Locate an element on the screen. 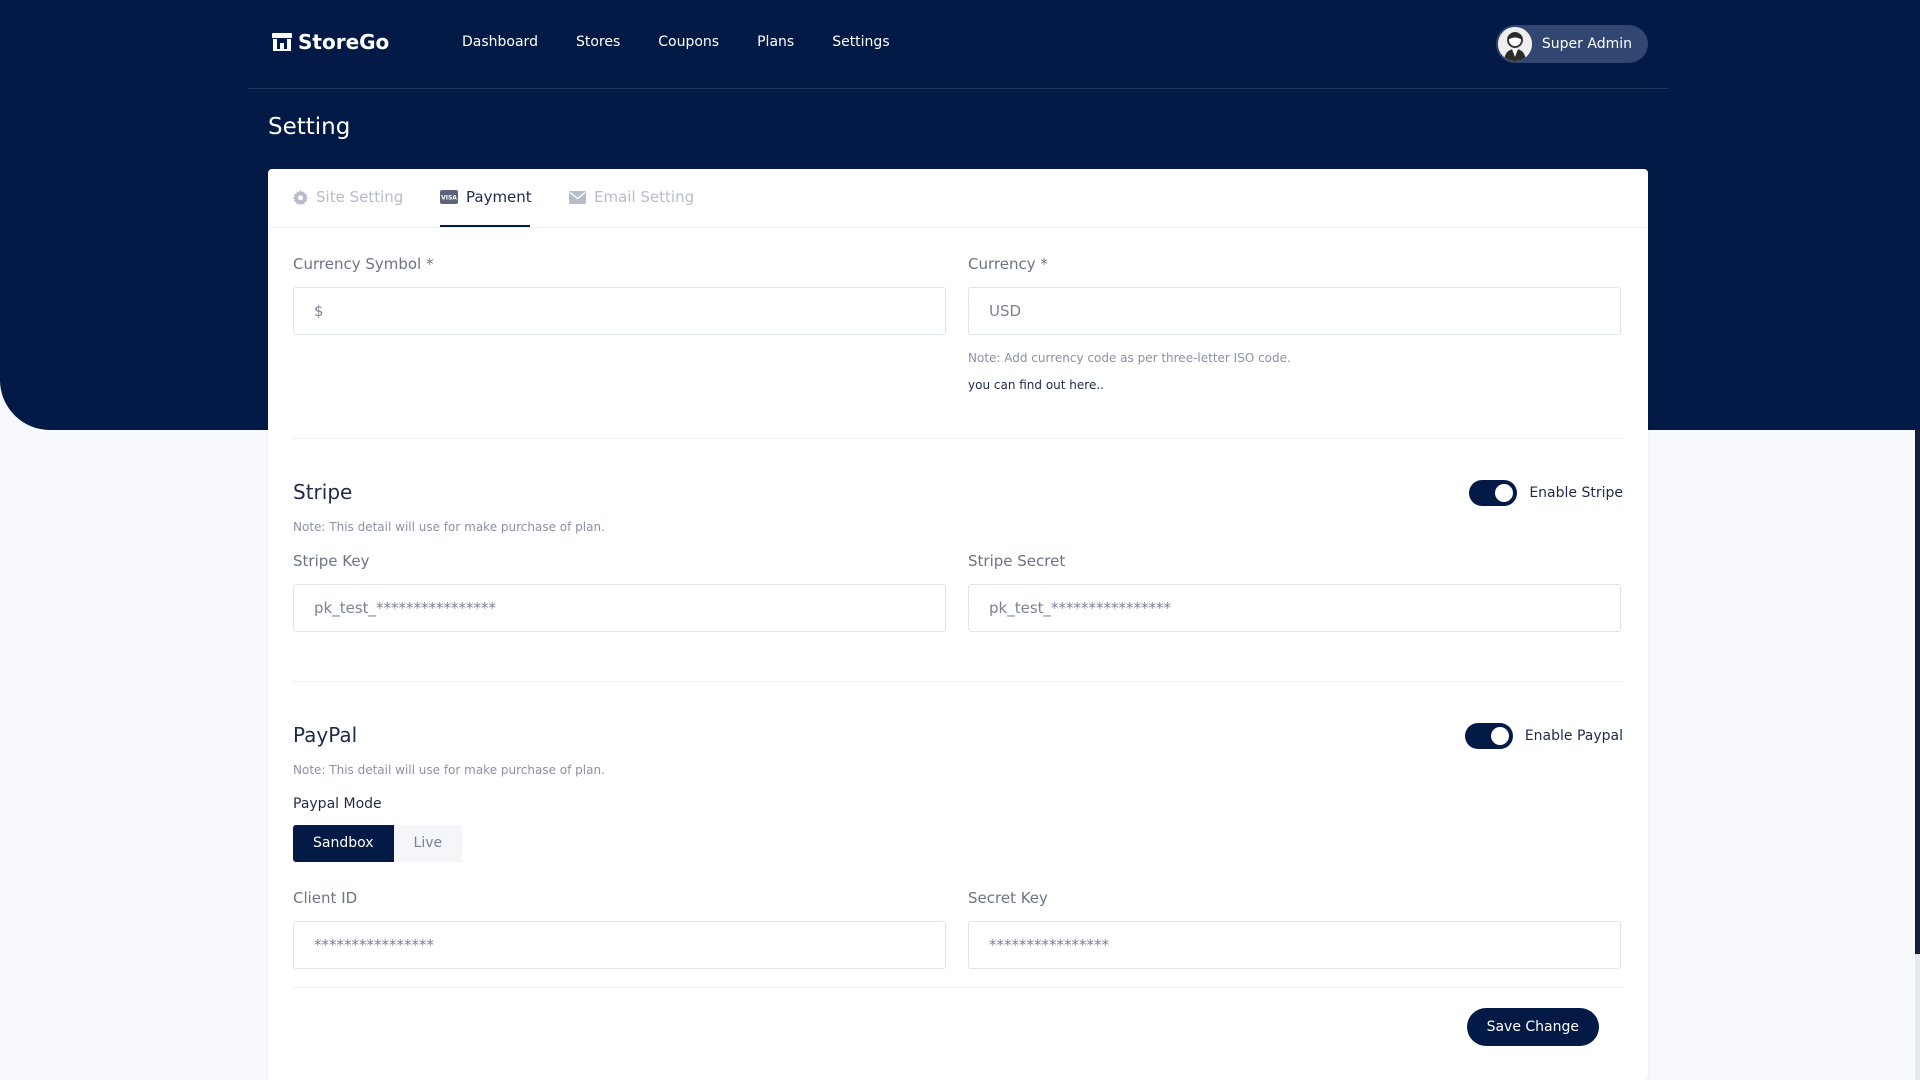  stripe-section-title: Stripe is located at coordinates (323, 492).